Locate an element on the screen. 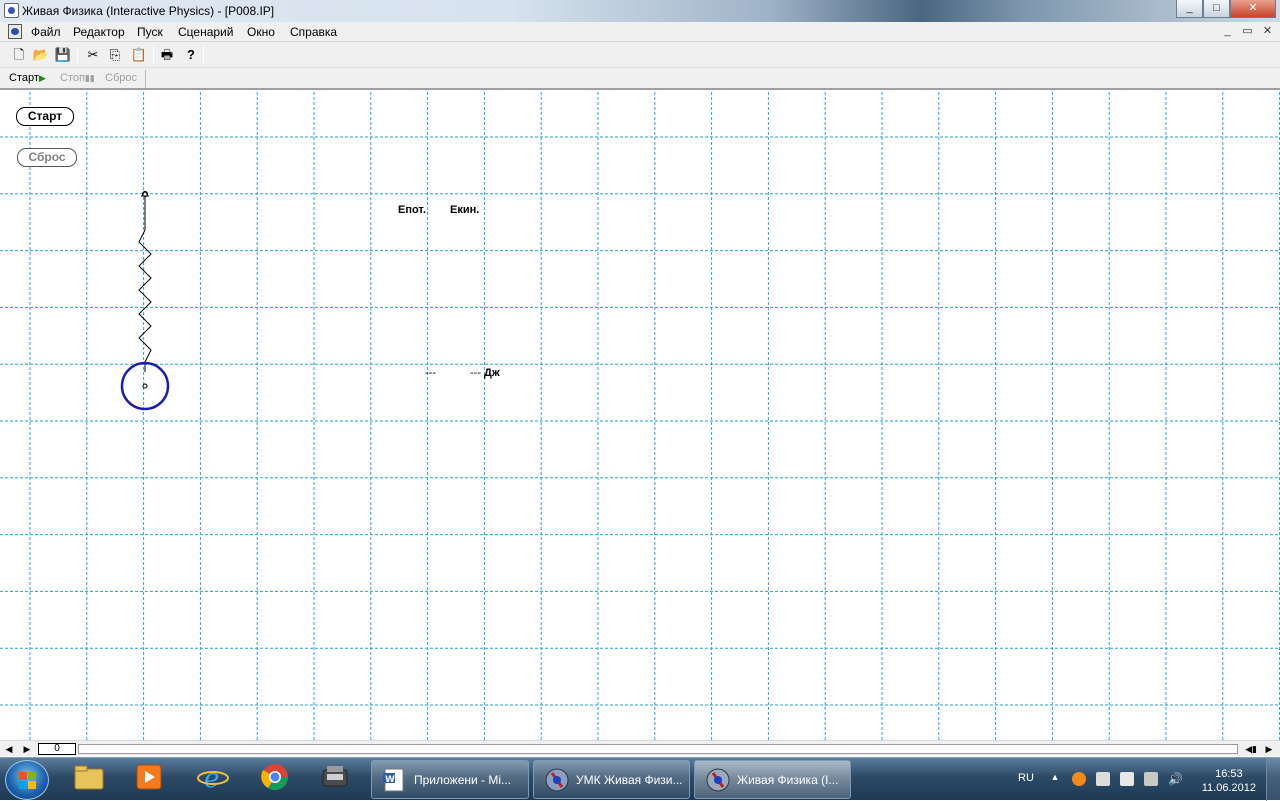  document-icon is located at coordinates (15, 31).